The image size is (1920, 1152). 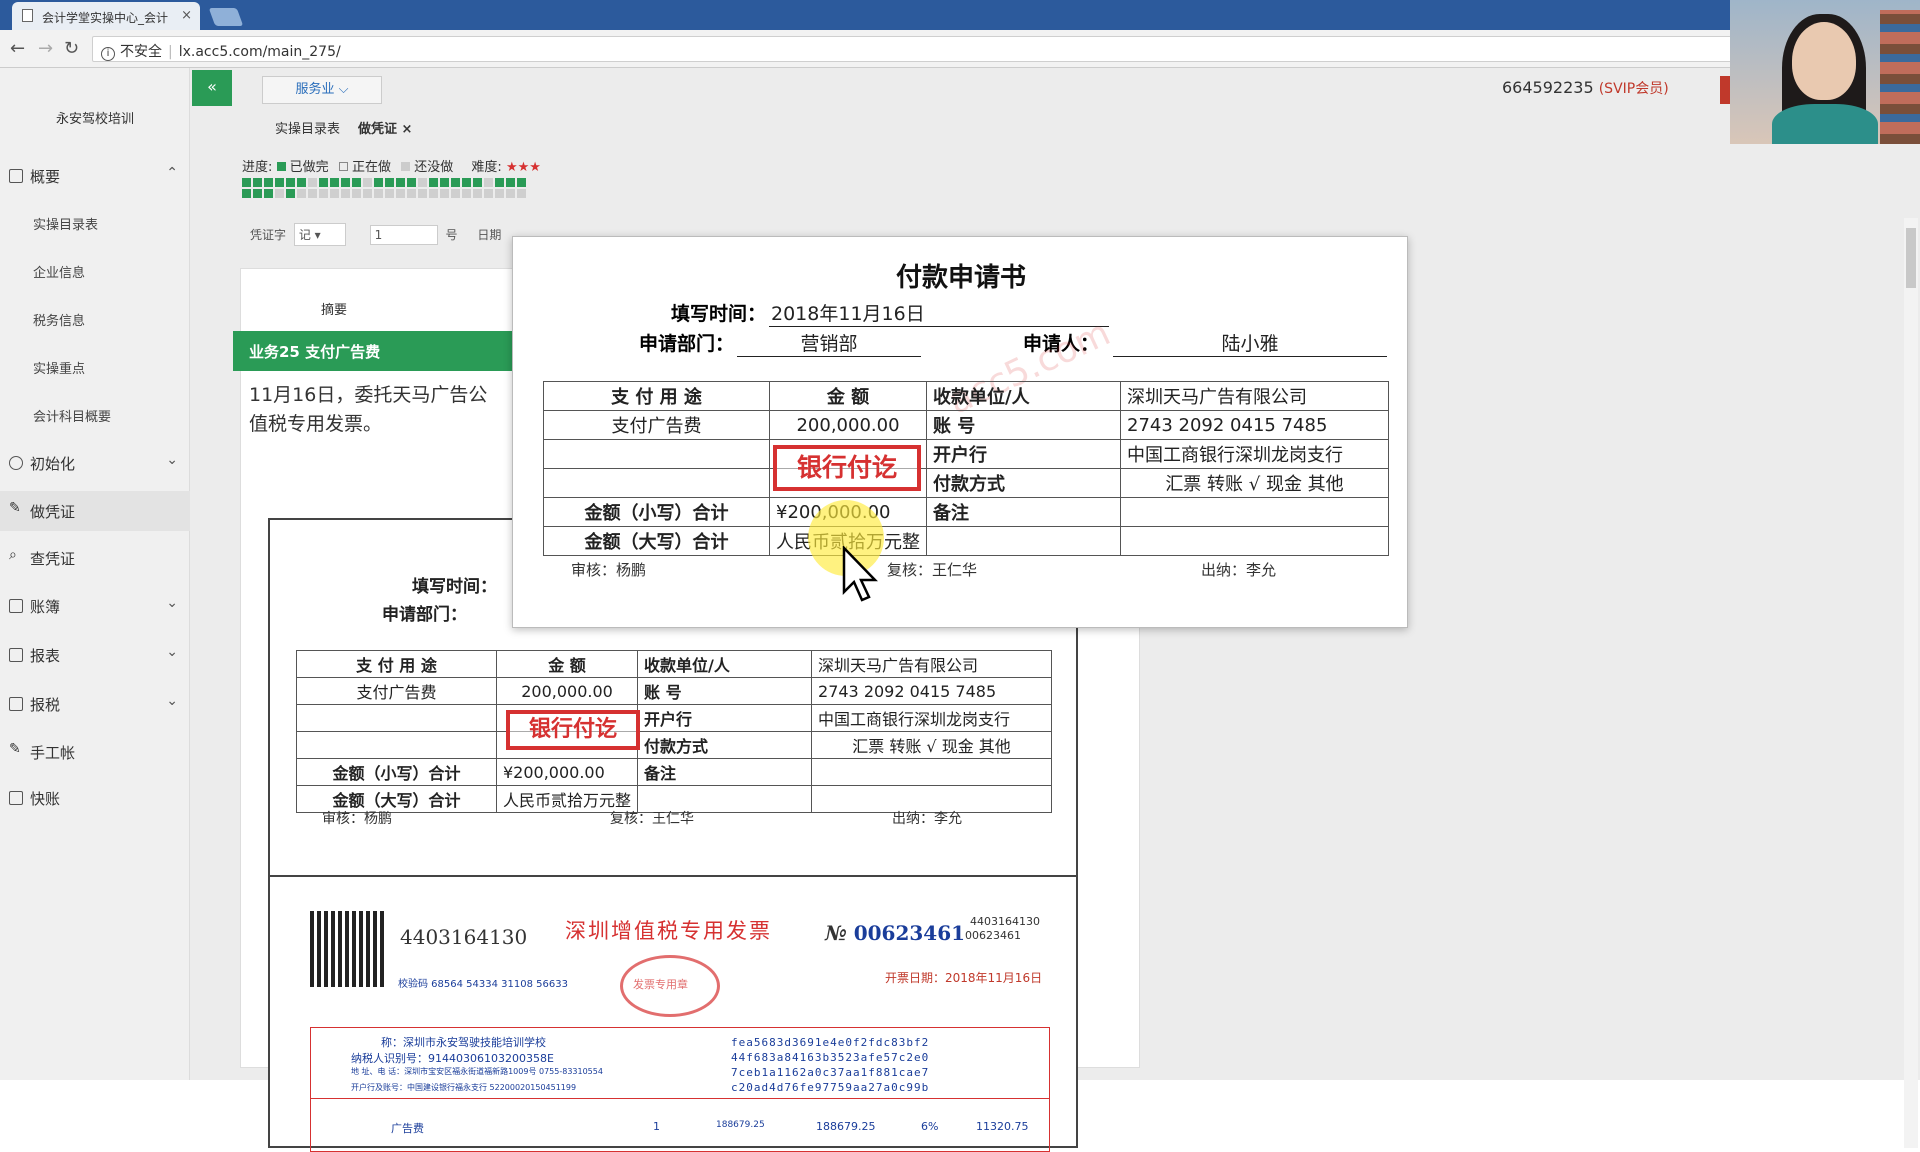 What do you see at coordinates (567, 691) in the screenshot?
I see `amount-value: 200,000.00` at bounding box center [567, 691].